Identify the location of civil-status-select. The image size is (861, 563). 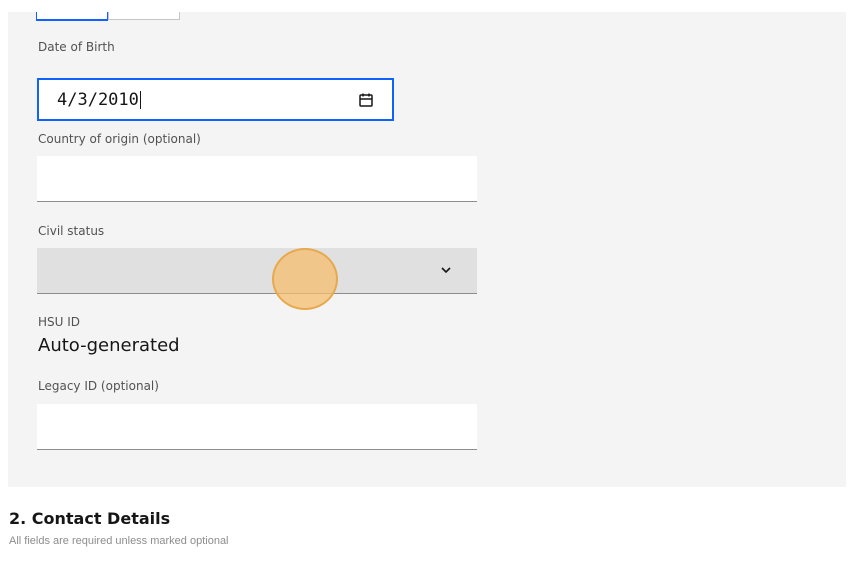
(257, 271).